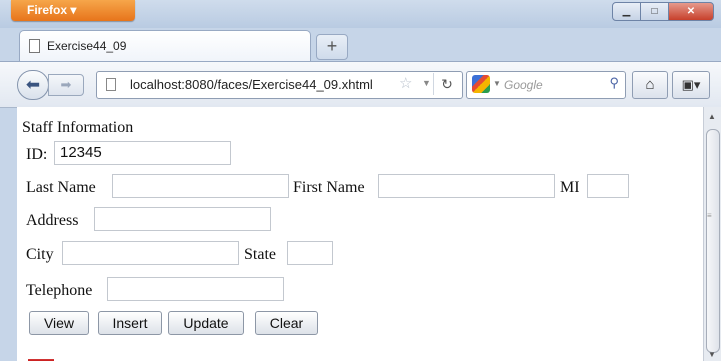 The width and height of the screenshot is (721, 361). I want to click on window-controls: ▁ □ ✕, so click(663, 11).